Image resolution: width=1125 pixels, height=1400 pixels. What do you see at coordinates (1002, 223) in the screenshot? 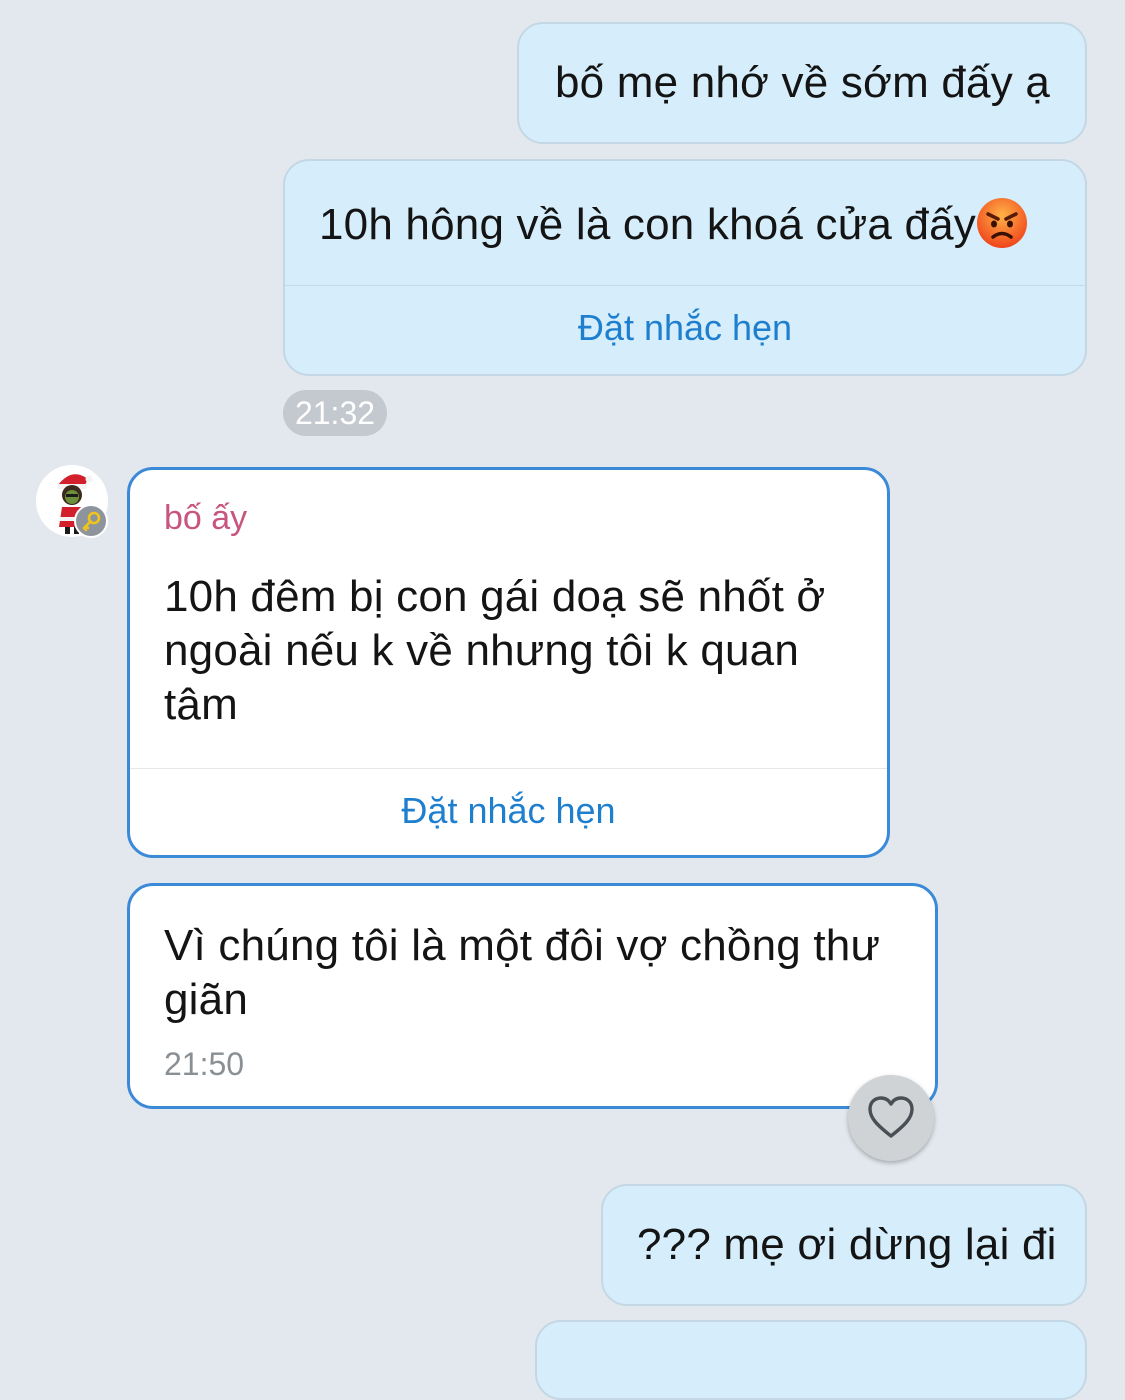
I see `angry-face-emoji` at bounding box center [1002, 223].